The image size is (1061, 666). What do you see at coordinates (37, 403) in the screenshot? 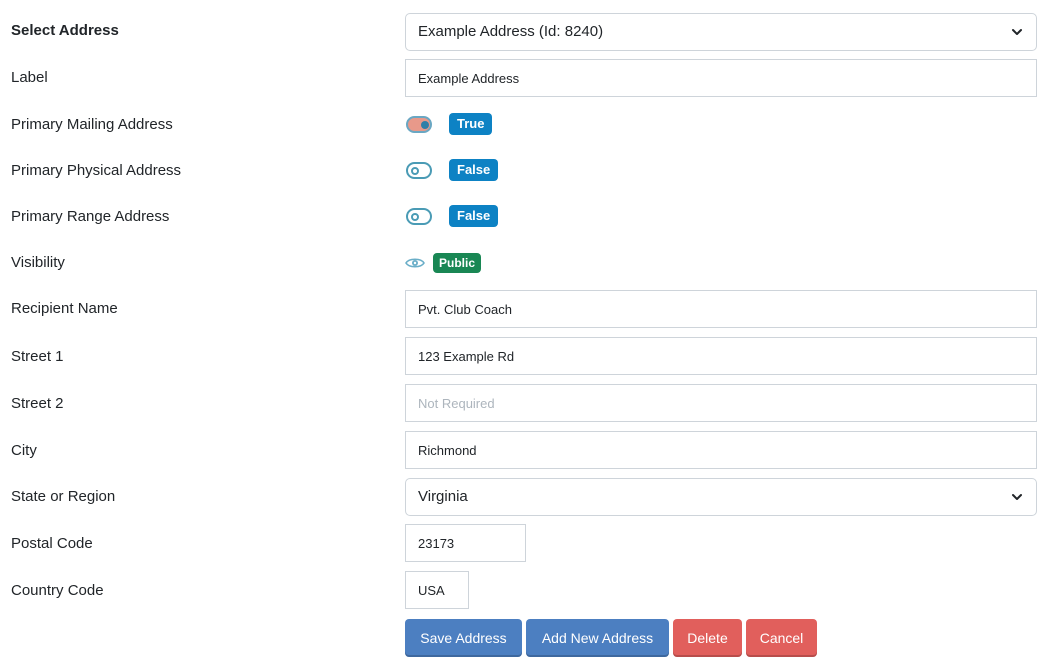
I see `street2-label: Street 2` at bounding box center [37, 403].